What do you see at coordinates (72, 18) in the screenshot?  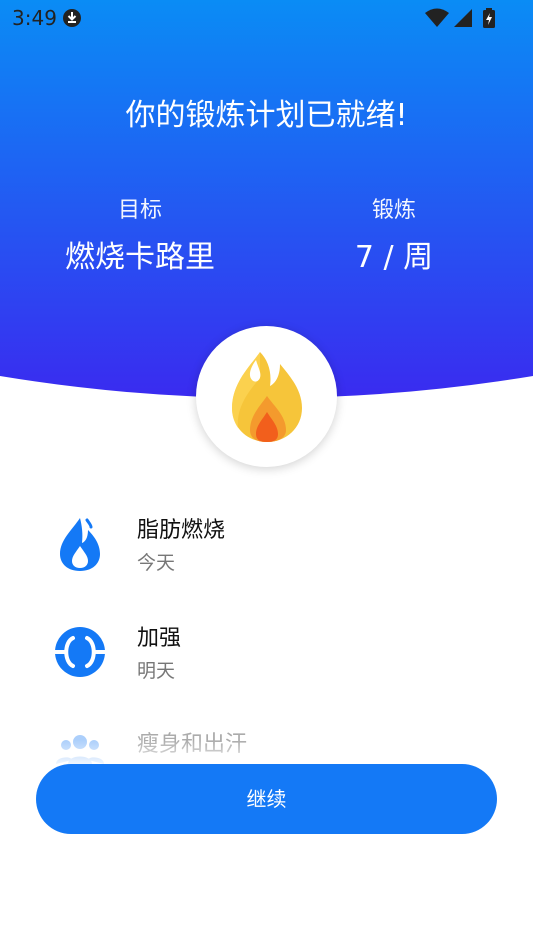 I see `download-icon` at bounding box center [72, 18].